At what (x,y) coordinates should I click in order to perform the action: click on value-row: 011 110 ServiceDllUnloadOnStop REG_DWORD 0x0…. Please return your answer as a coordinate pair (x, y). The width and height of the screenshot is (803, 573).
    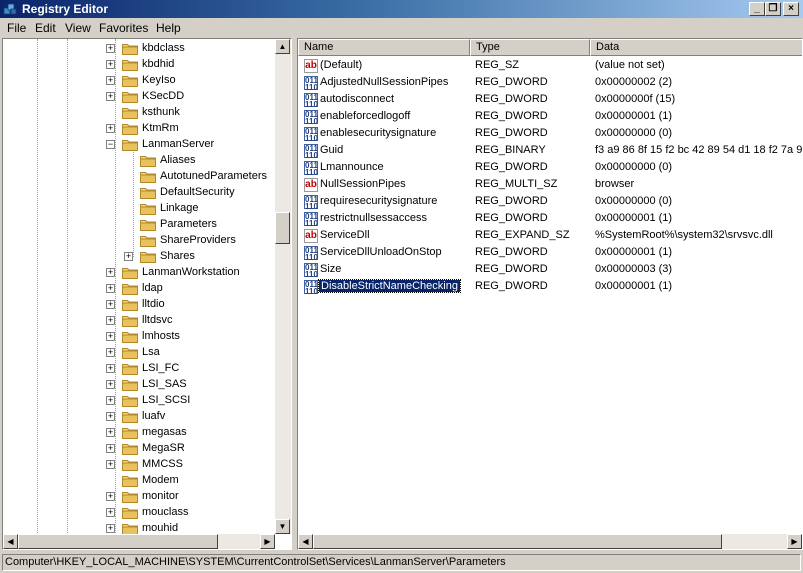
    Looking at the image, I should click on (550, 253).